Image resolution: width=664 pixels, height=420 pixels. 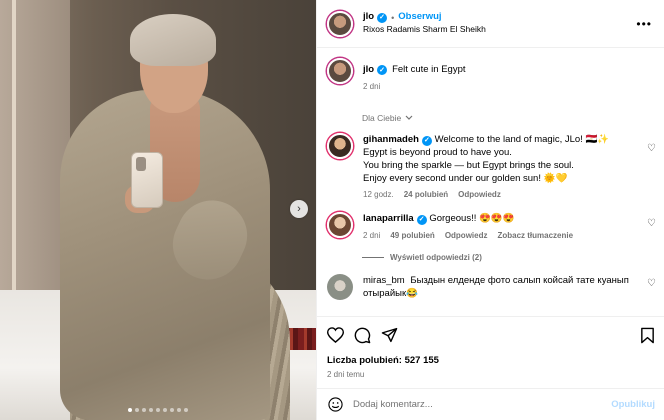 What do you see at coordinates (412, 235) in the screenshot?
I see `comment-likes: 49 polubień` at bounding box center [412, 235].